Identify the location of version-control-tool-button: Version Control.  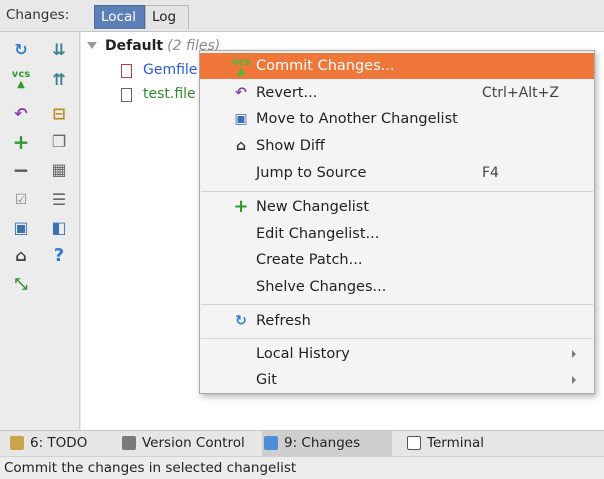
(195, 443).